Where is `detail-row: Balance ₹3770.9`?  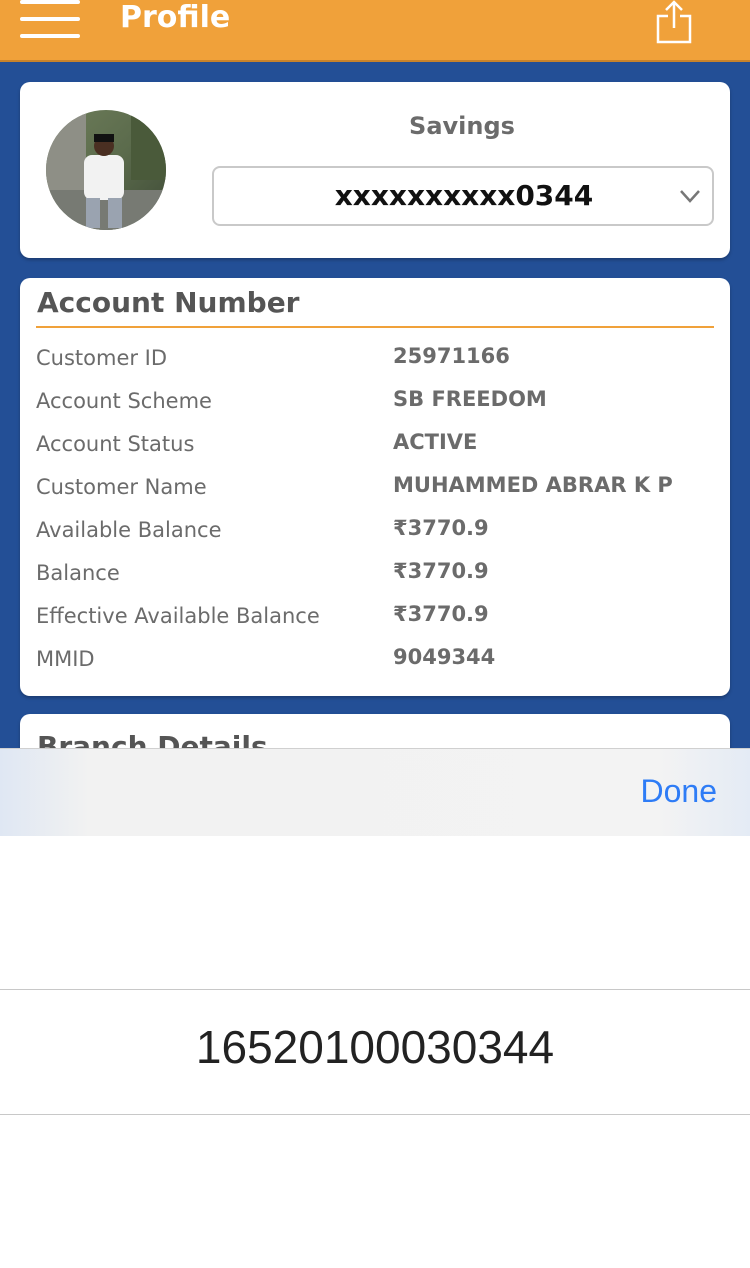
detail-row: Balance ₹3770.9 is located at coordinates (376, 574).